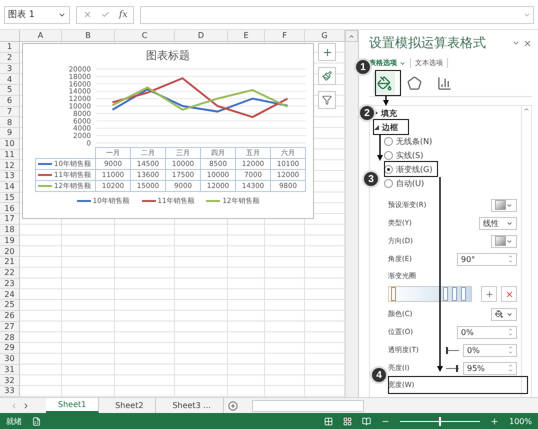 This screenshot has height=429, width=538. Describe the element at coordinates (10, 370) in the screenshot. I see `row-number: 31` at that location.